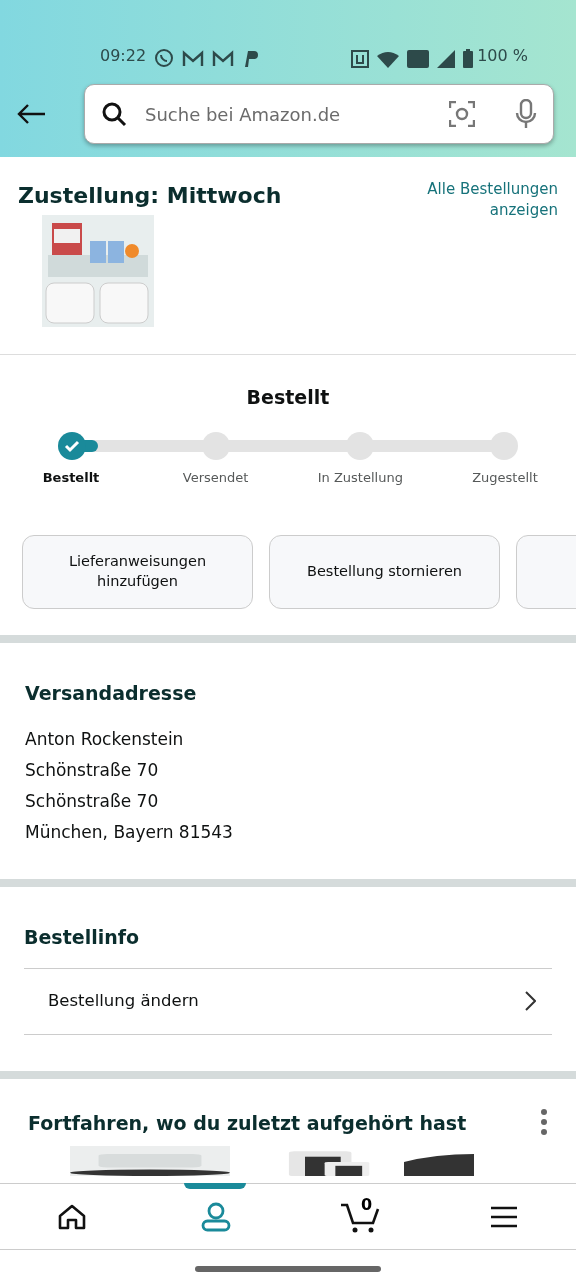  What do you see at coordinates (247, 1123) in the screenshot?
I see `section-title: Fortfahren, wo du zuletzt aufgehört hast` at bounding box center [247, 1123].